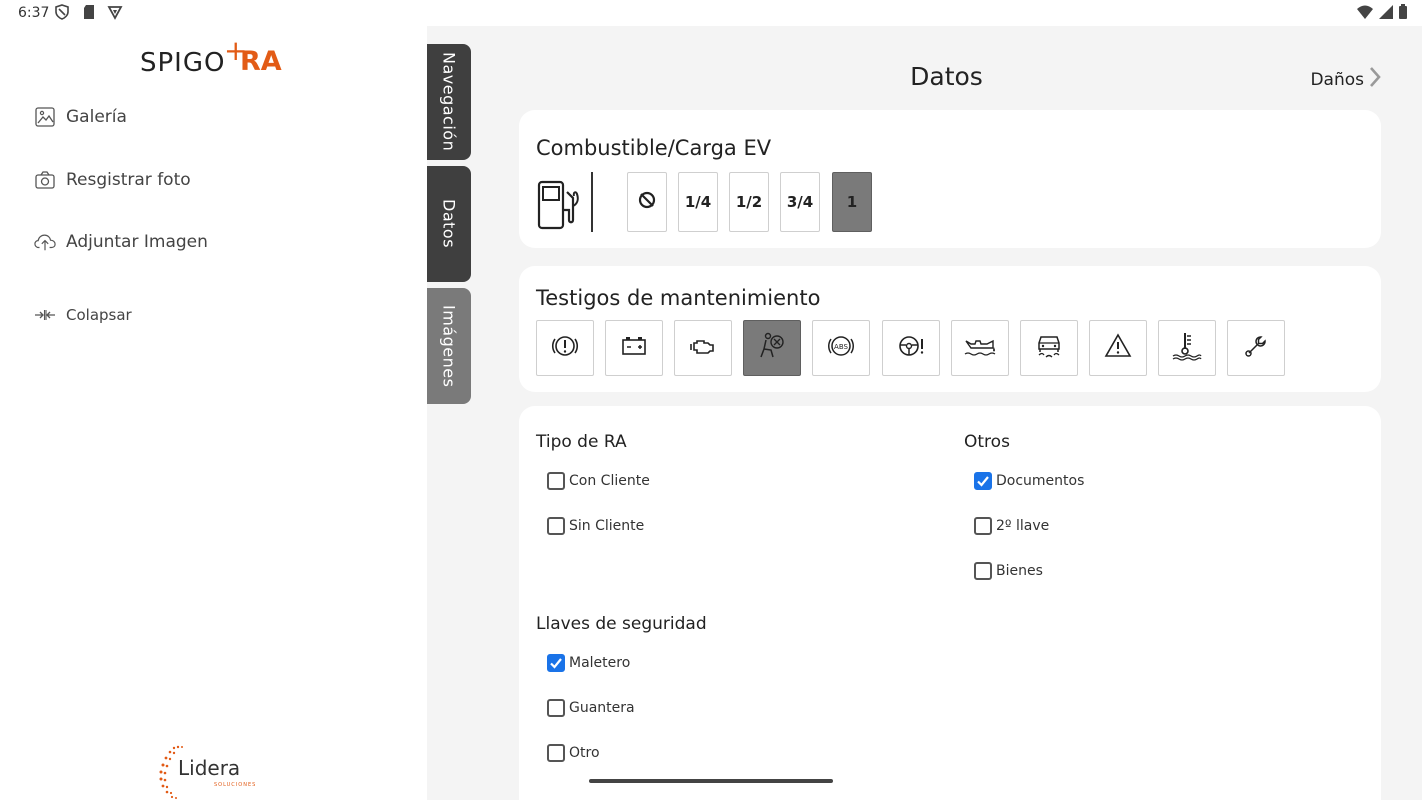 The image size is (1422, 800). I want to click on sidebar-item-registrar-foto: Resgistrar foto, so click(112, 180).